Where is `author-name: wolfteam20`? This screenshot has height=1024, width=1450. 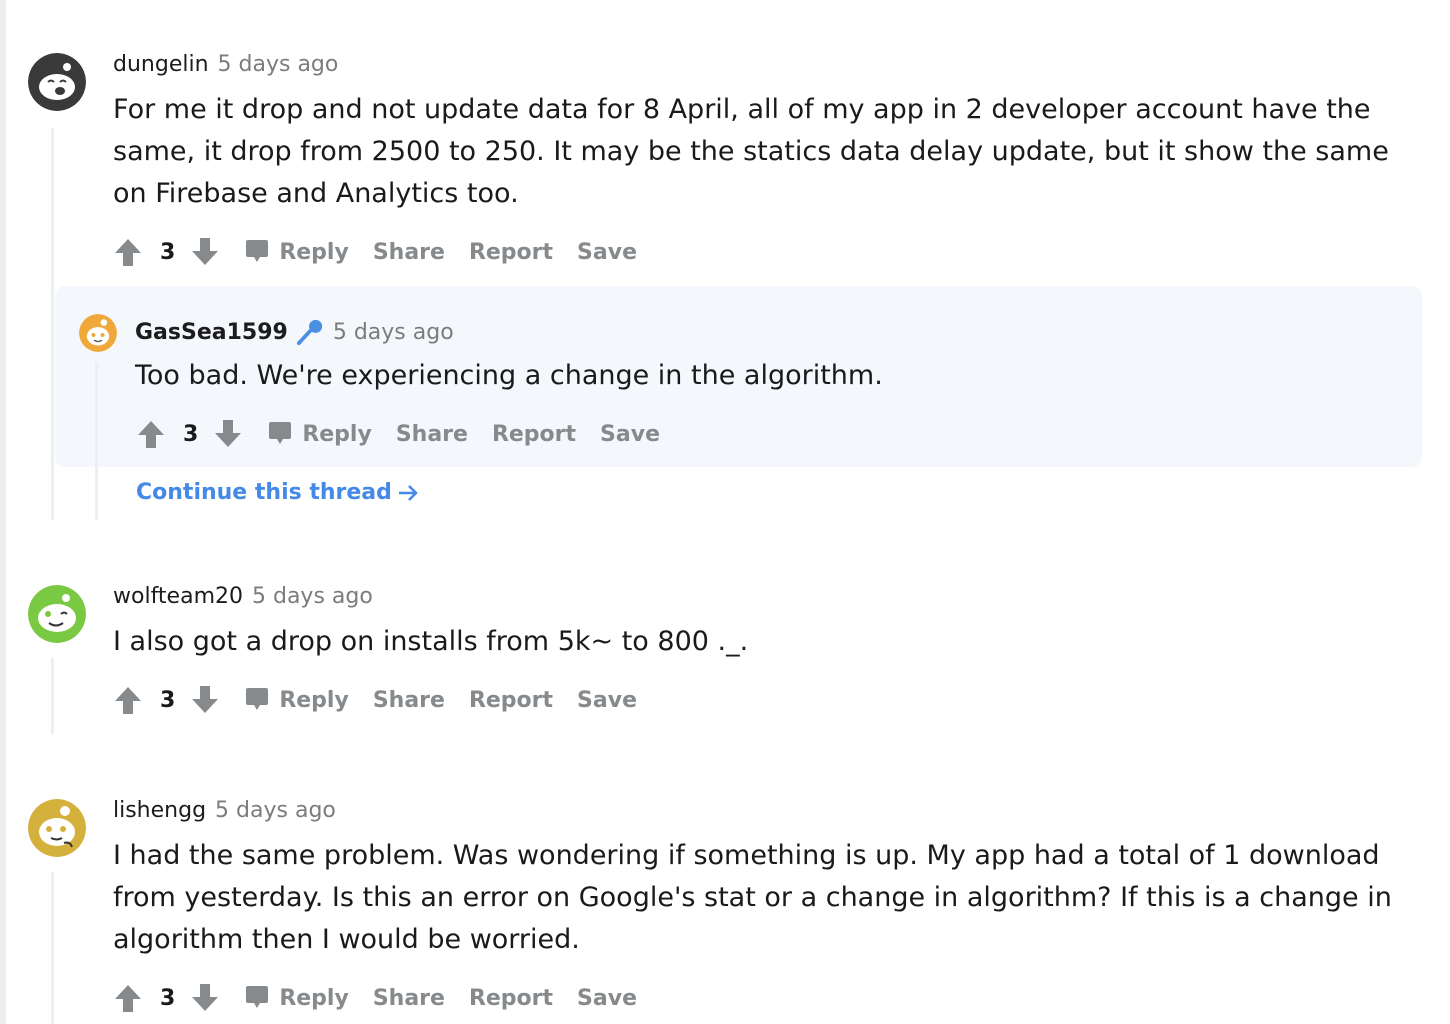 author-name: wolfteam20 is located at coordinates (178, 596).